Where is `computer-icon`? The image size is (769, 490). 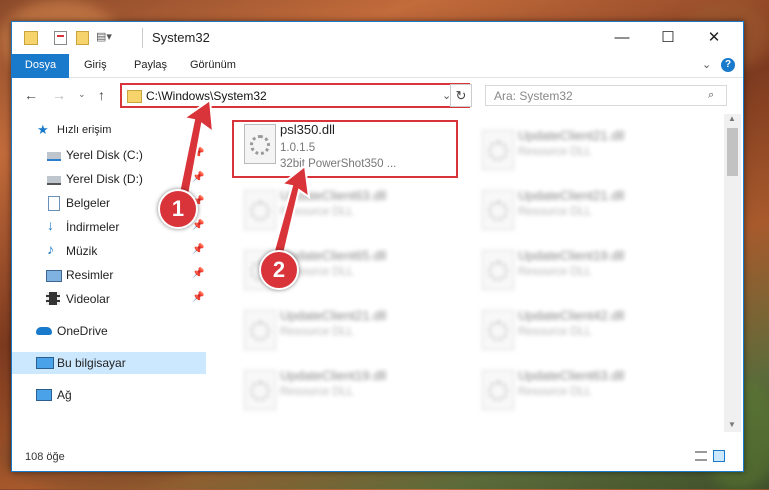 computer-icon is located at coordinates (45, 363).